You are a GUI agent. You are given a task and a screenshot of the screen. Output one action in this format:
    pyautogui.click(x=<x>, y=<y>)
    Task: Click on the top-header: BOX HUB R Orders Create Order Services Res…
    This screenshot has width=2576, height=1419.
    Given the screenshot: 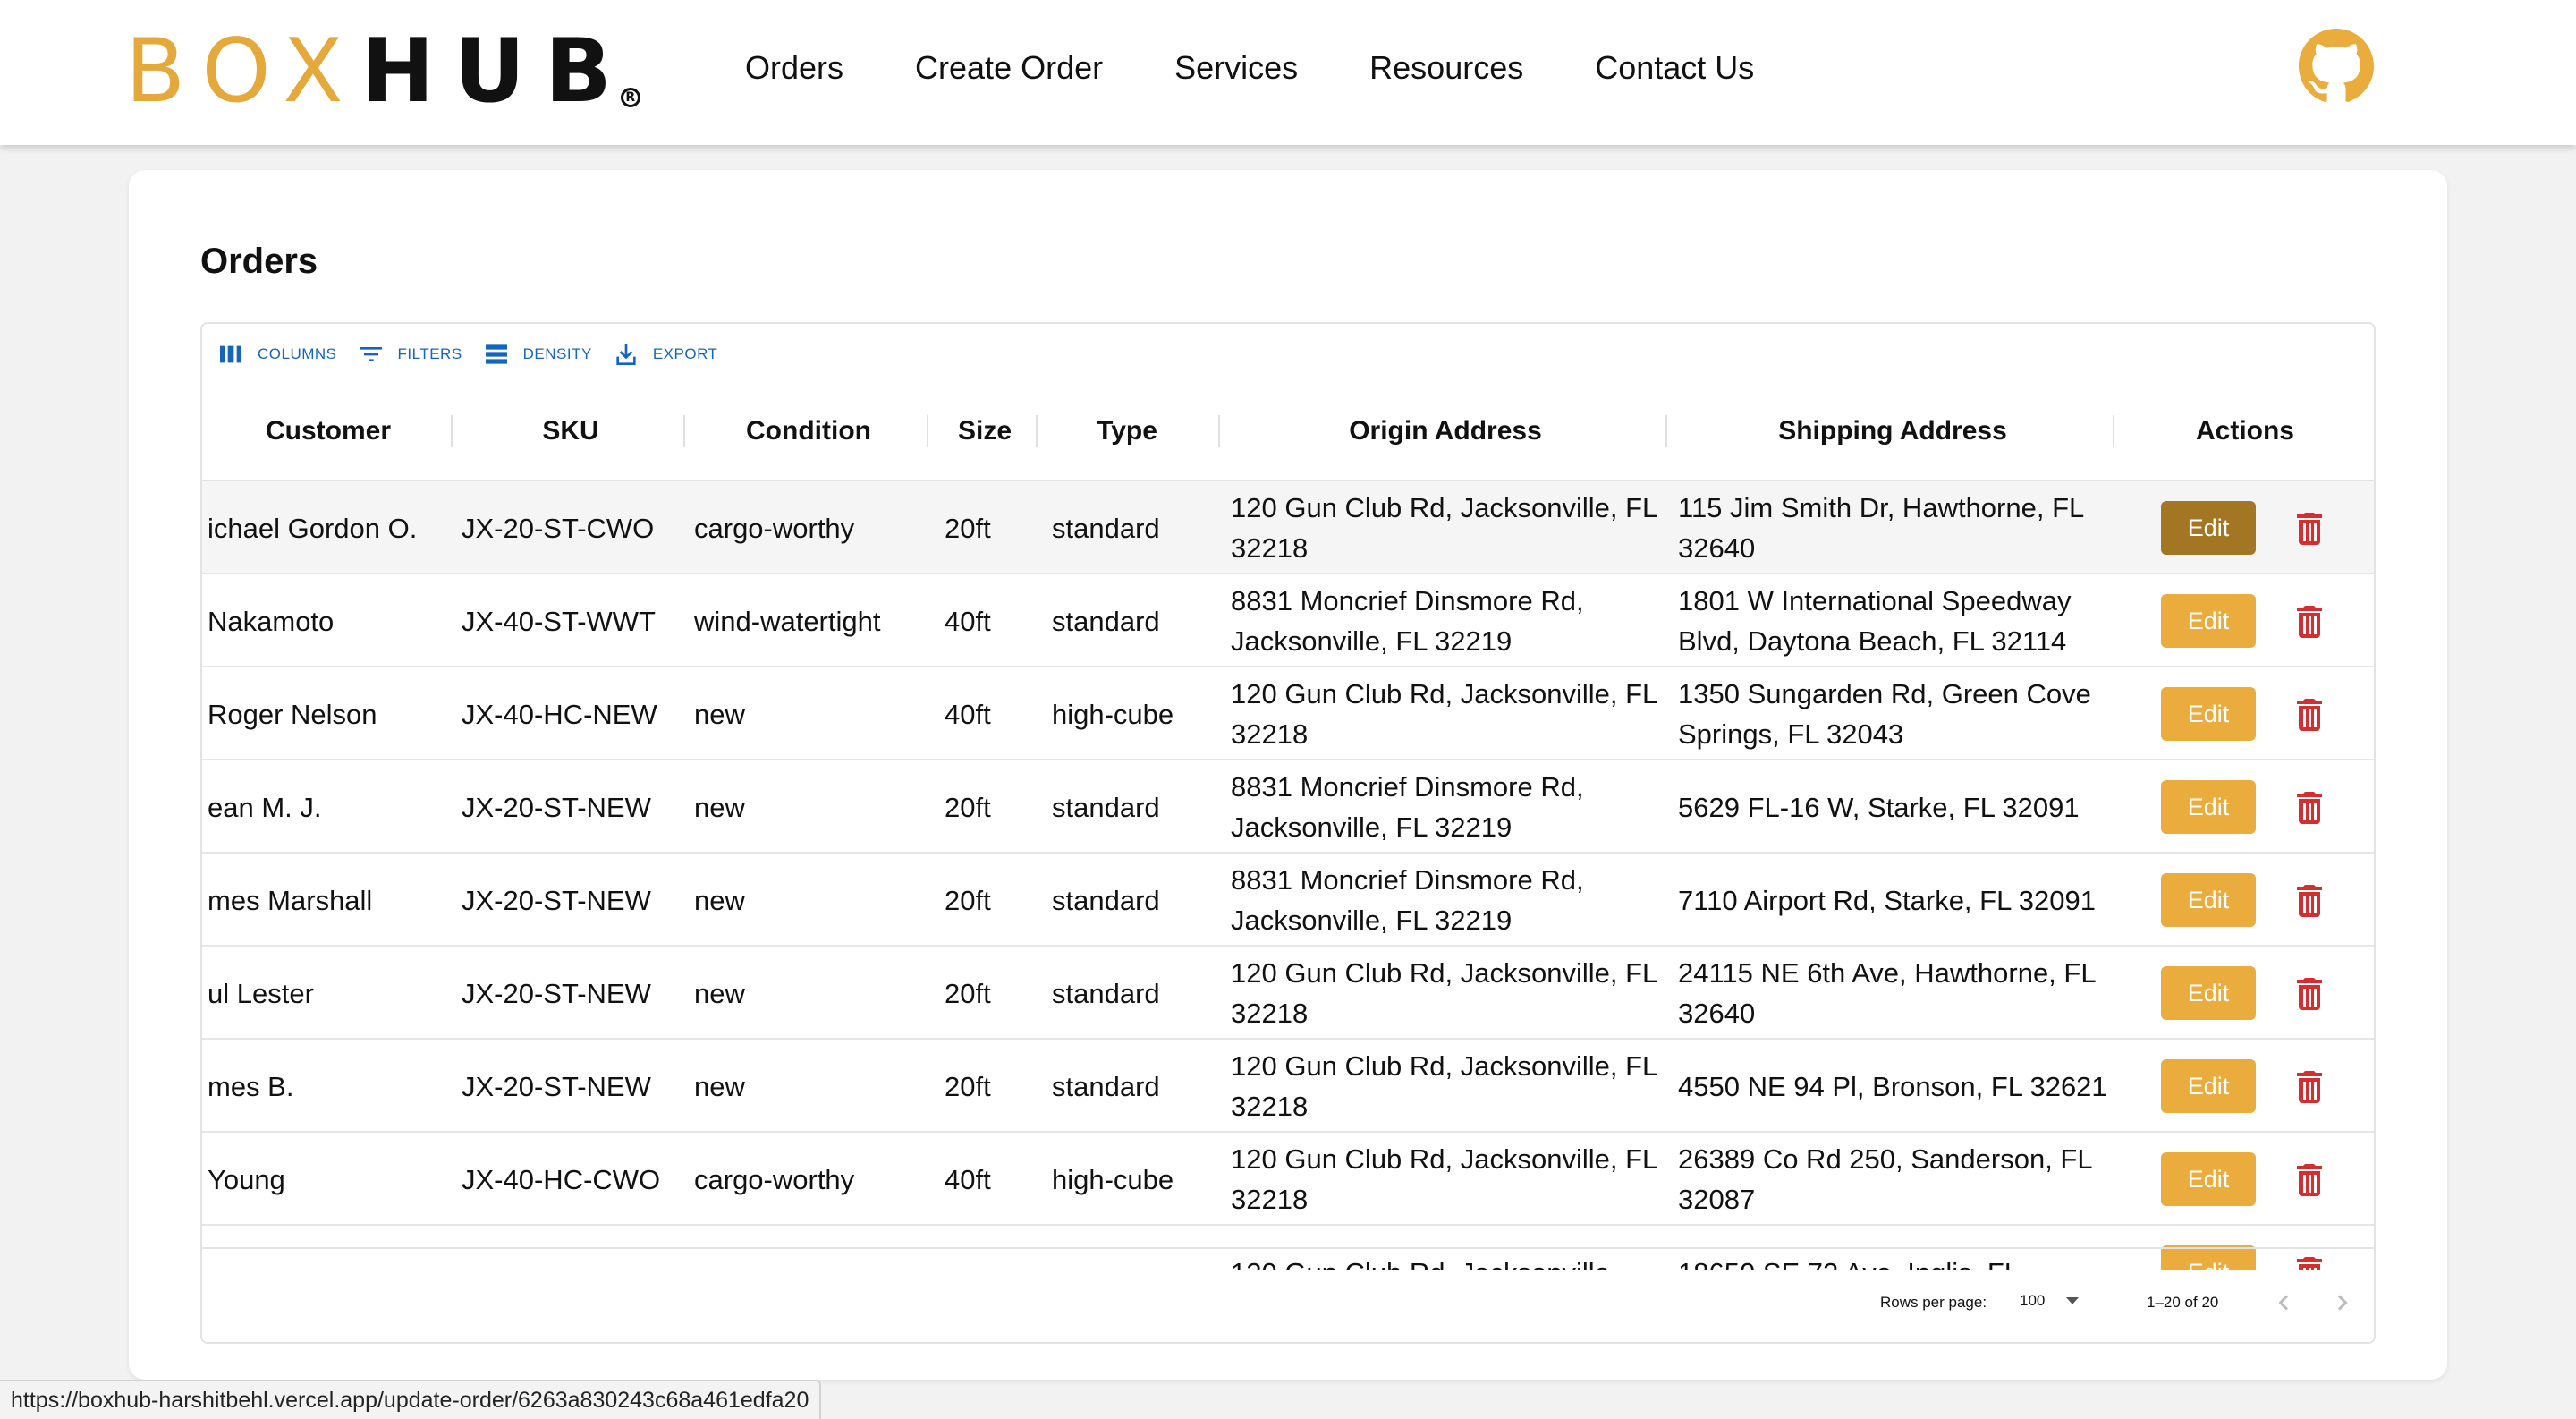 What is the action you would take?
    pyautogui.click(x=1288, y=72)
    